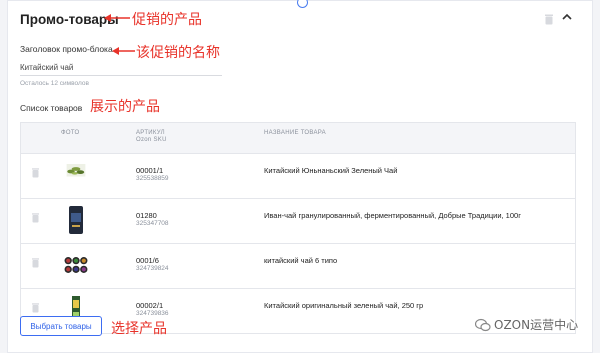 Image resolution: width=600 pixels, height=353 pixels. Describe the element at coordinates (152, 313) in the screenshot. I see `ozon-sku: 324739836` at that location.